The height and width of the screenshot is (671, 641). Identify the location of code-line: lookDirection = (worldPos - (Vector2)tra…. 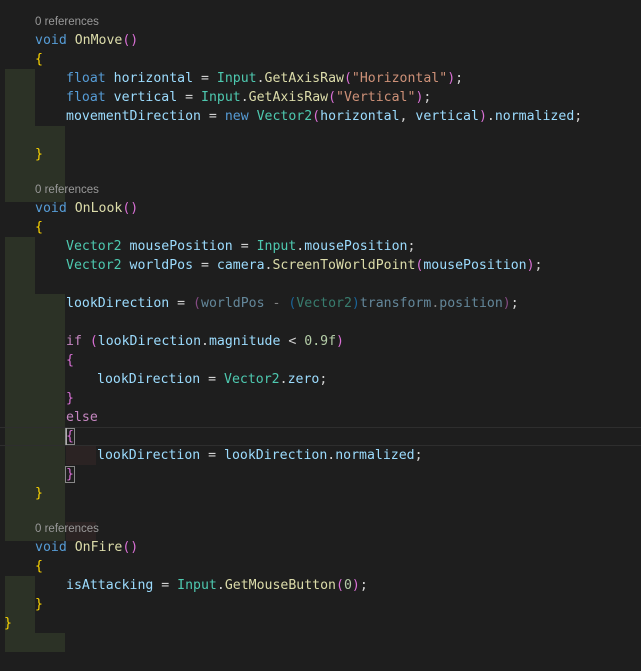
(320, 332).